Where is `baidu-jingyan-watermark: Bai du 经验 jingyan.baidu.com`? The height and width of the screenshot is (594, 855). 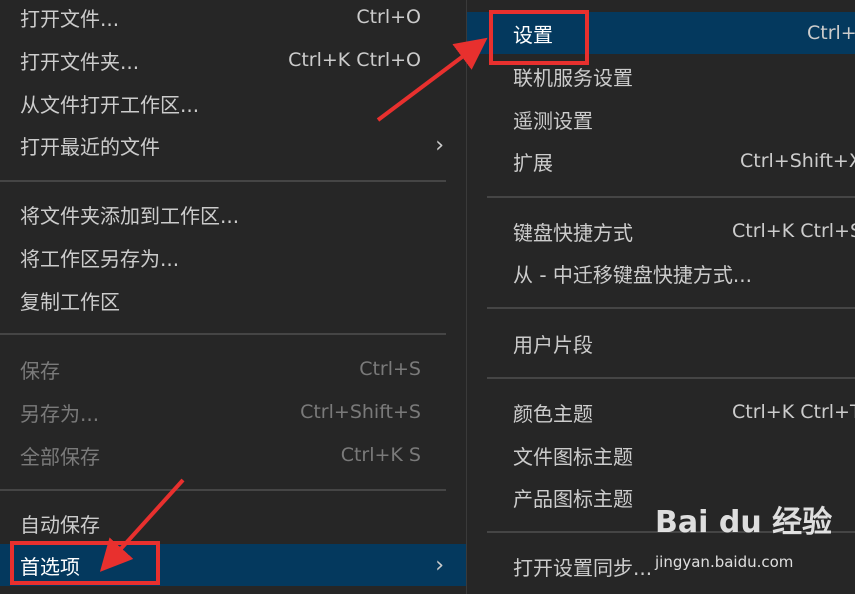
baidu-jingyan-watermark: Bai du 经验 jingyan.baidu.com is located at coordinates (755, 537).